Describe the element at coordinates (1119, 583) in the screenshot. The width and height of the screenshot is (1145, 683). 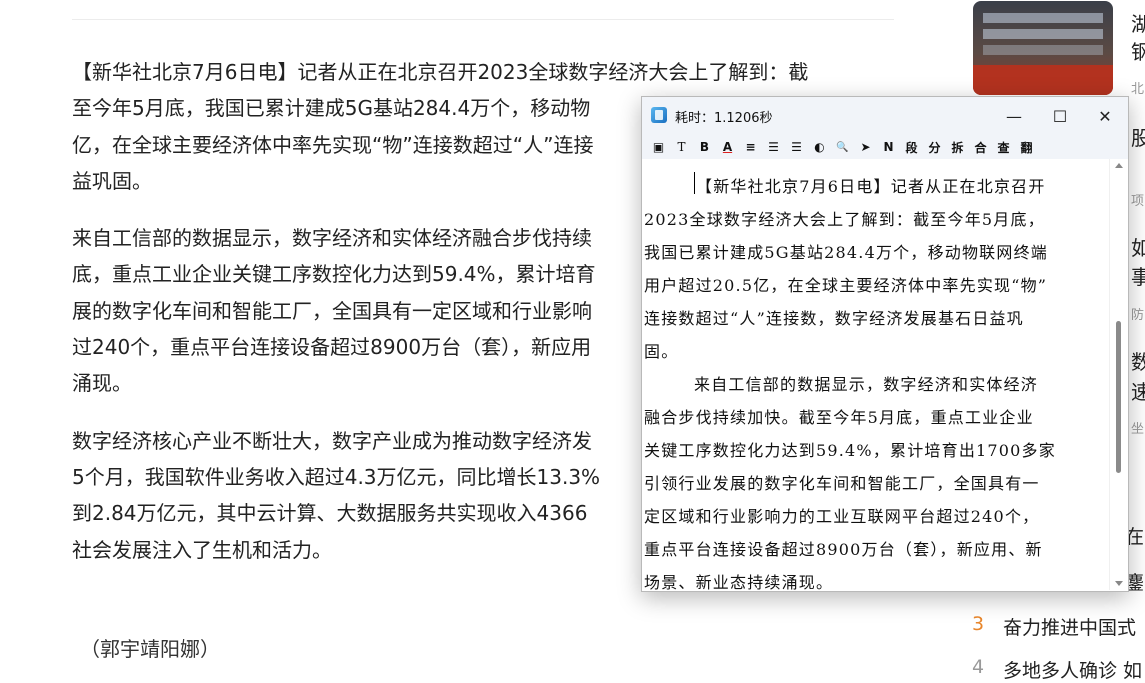
I see `scroll-down-icon` at that location.